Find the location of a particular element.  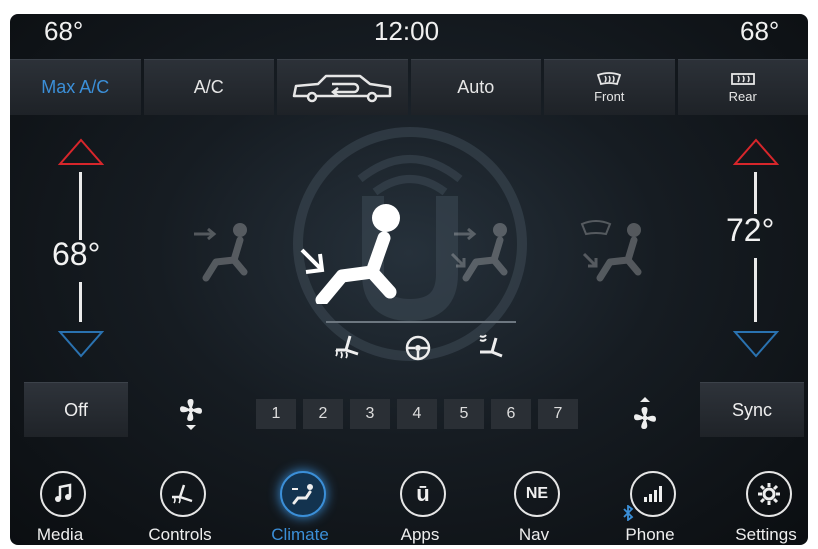

music-note-icon is located at coordinates (63, 494).